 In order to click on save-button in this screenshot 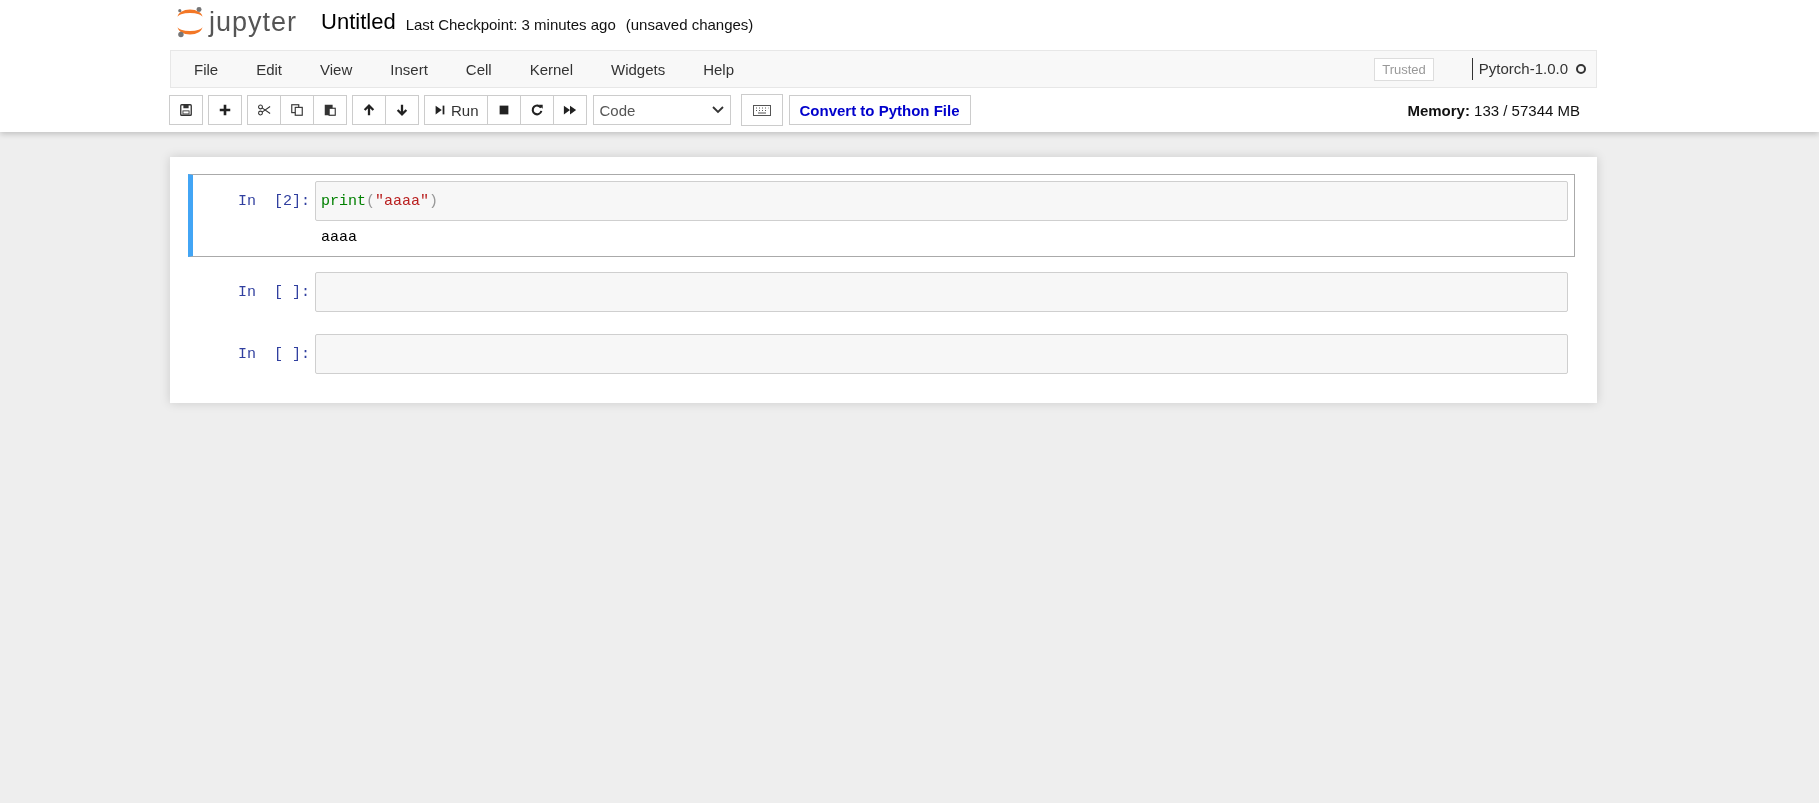, I will do `click(186, 110)`.